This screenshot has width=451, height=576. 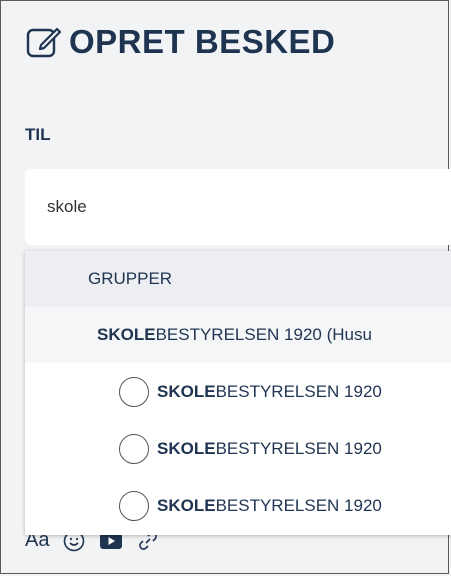 What do you see at coordinates (202, 41) in the screenshot?
I see `page-title: OPRET BESKED` at bounding box center [202, 41].